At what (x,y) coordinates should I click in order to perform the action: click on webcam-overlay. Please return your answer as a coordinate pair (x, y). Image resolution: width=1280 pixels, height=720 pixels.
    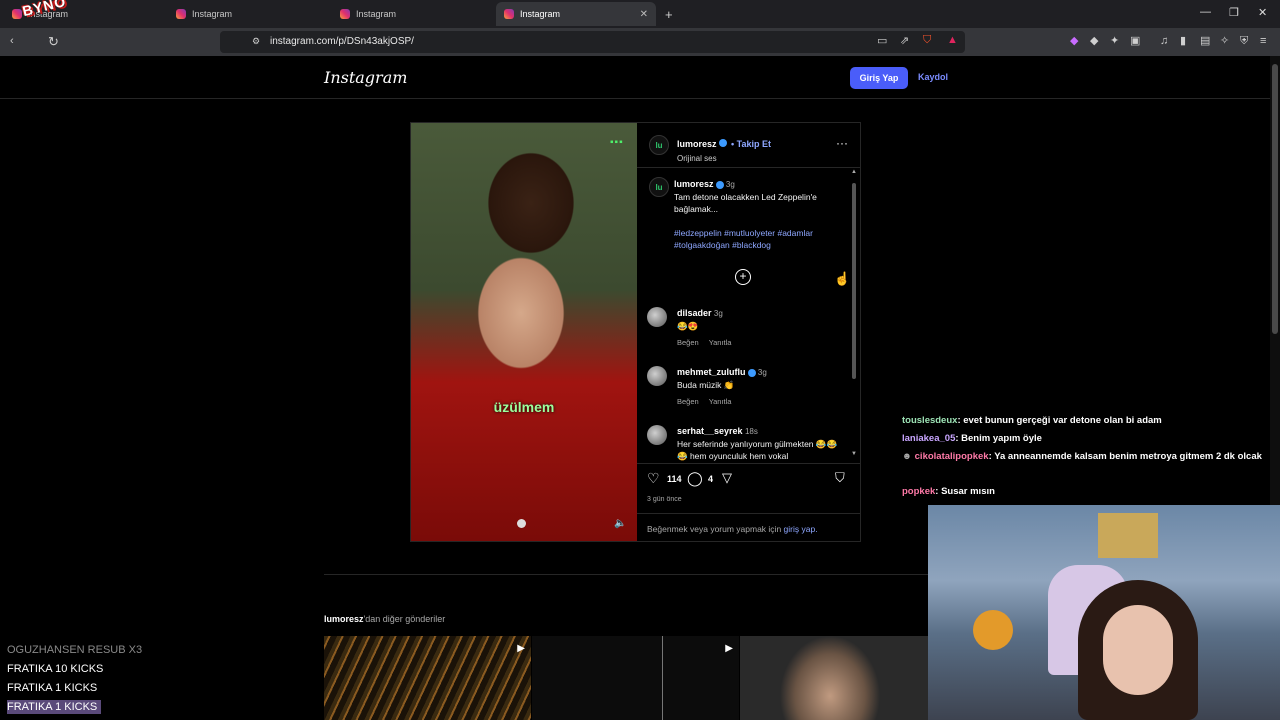
    Looking at the image, I should click on (1104, 612).